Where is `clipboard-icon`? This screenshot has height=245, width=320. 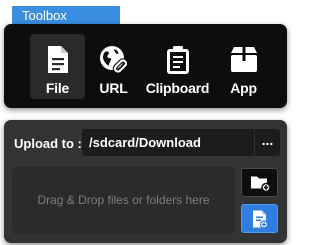 clipboard-icon is located at coordinates (178, 62).